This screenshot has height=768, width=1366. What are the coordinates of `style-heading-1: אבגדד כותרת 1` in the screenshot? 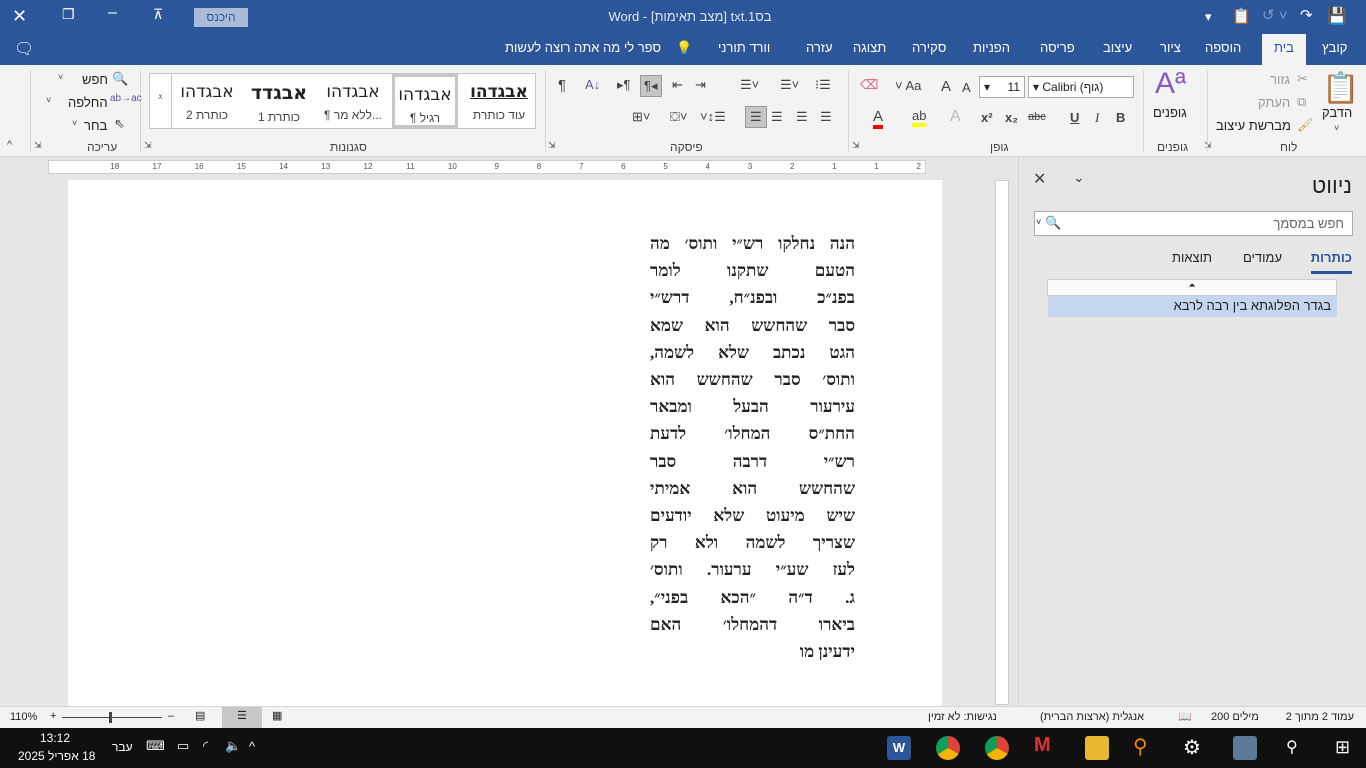 It's located at (279, 101).